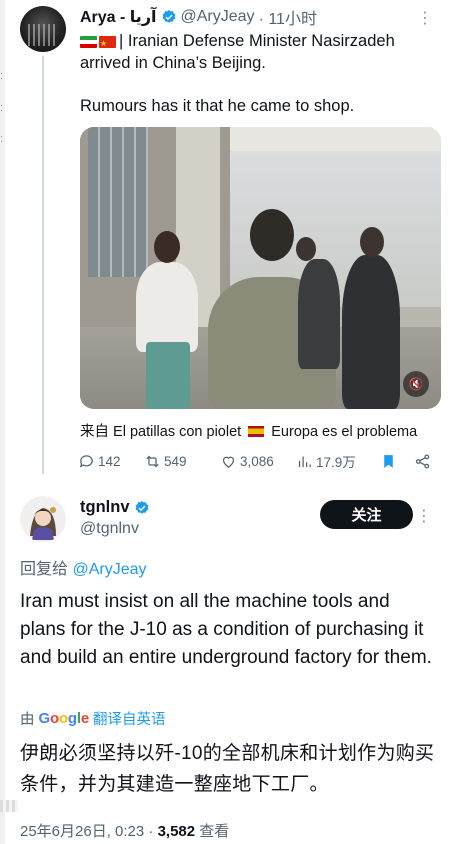 The width and height of the screenshot is (454, 844). I want to click on reply-button: 142, so click(111, 461).